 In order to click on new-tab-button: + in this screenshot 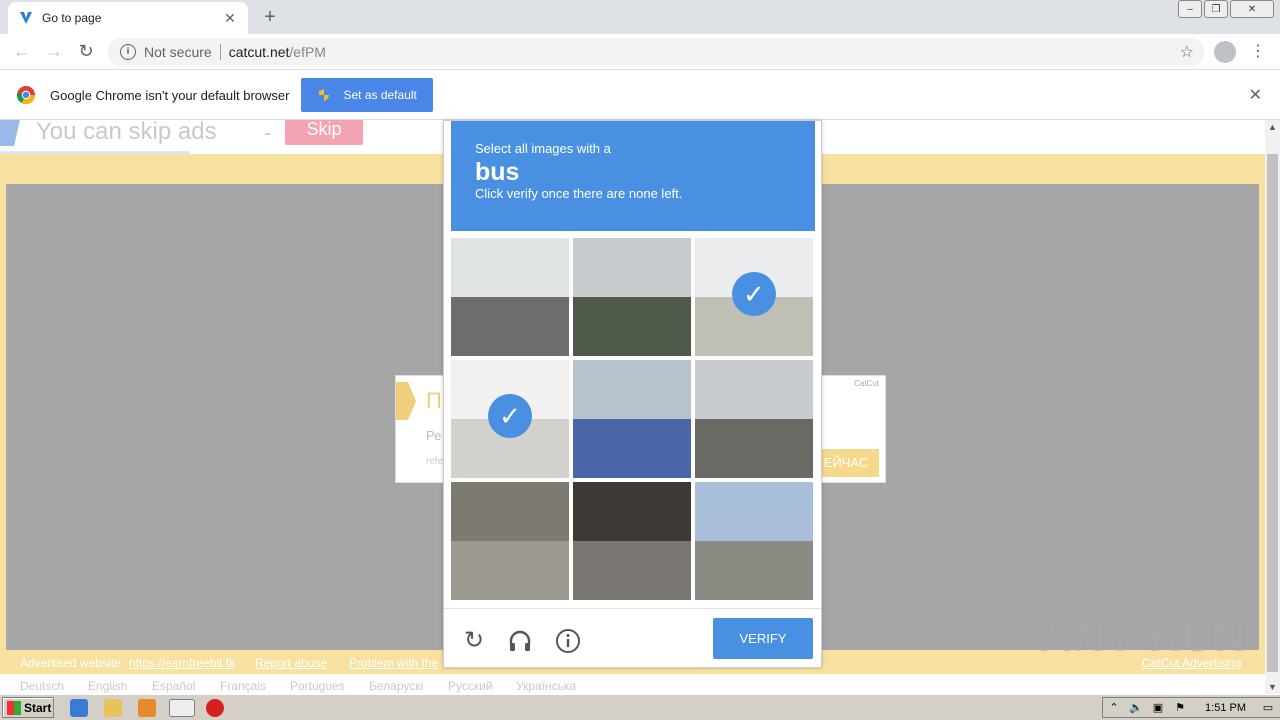, I will do `click(270, 18)`.